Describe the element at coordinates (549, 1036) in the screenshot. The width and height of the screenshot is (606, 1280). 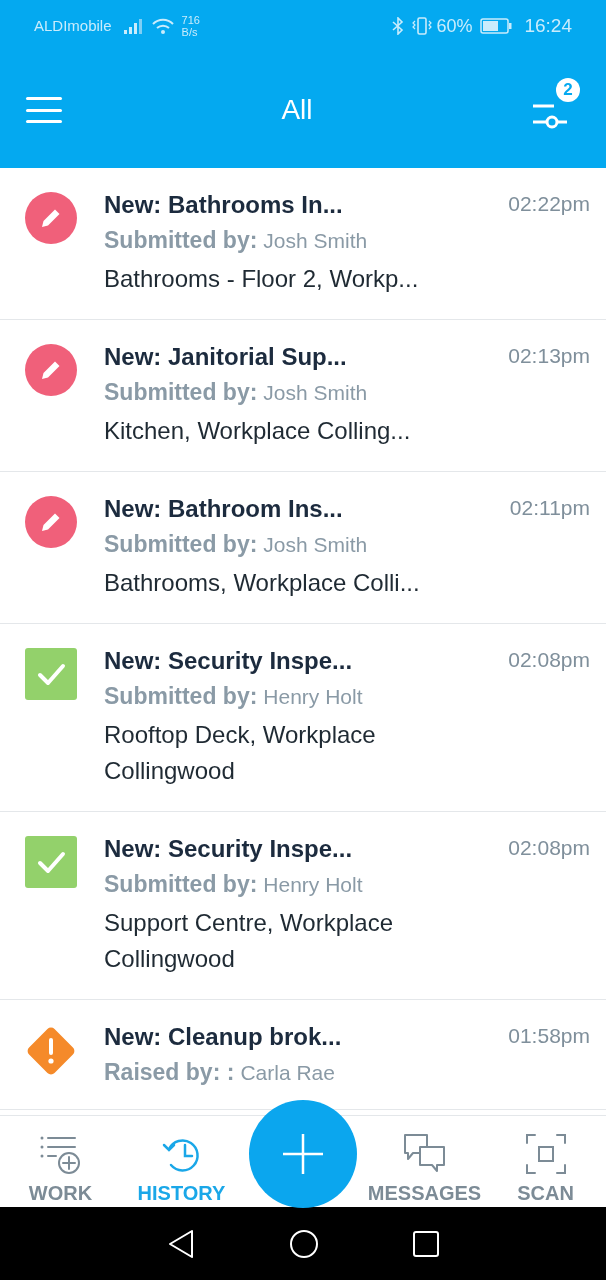
I see `item-time: 01:58pm` at that location.